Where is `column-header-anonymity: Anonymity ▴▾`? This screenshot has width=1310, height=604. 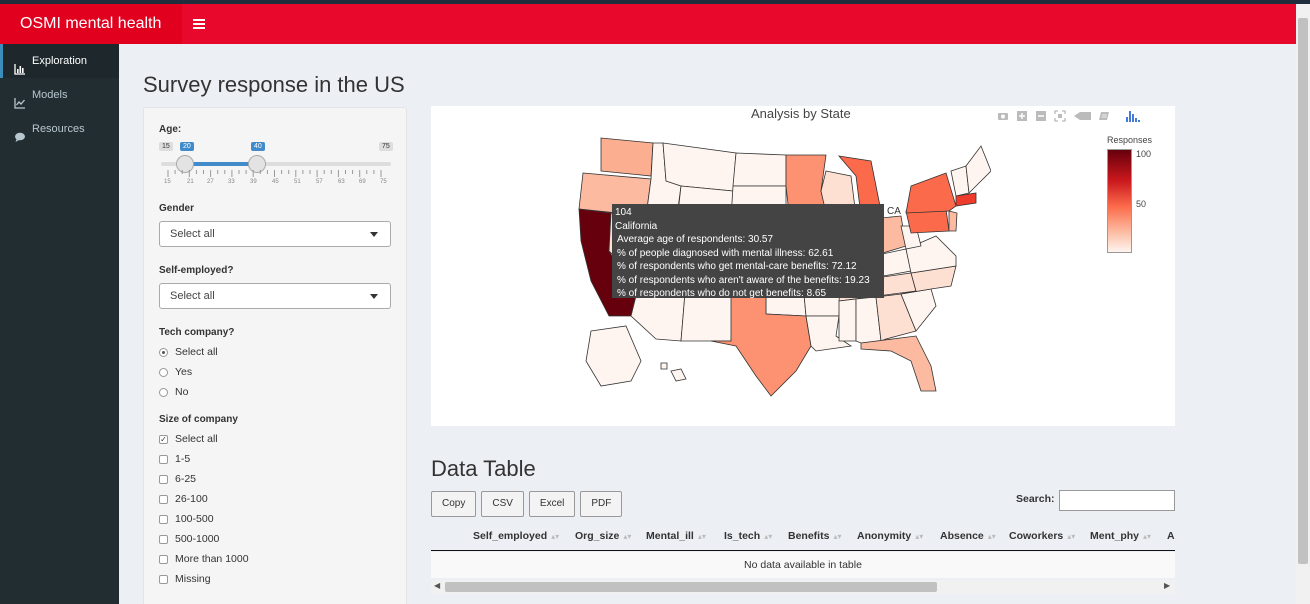
column-header-anonymity: Anonymity ▴▾ is located at coordinates (890, 536).